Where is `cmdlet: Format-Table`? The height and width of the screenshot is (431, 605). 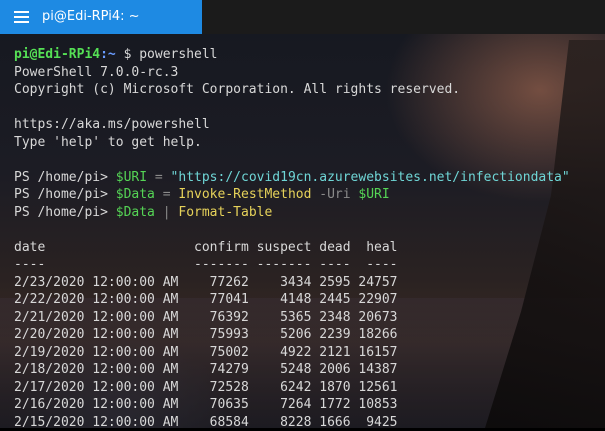
cmdlet: Format-Table is located at coordinates (225, 212).